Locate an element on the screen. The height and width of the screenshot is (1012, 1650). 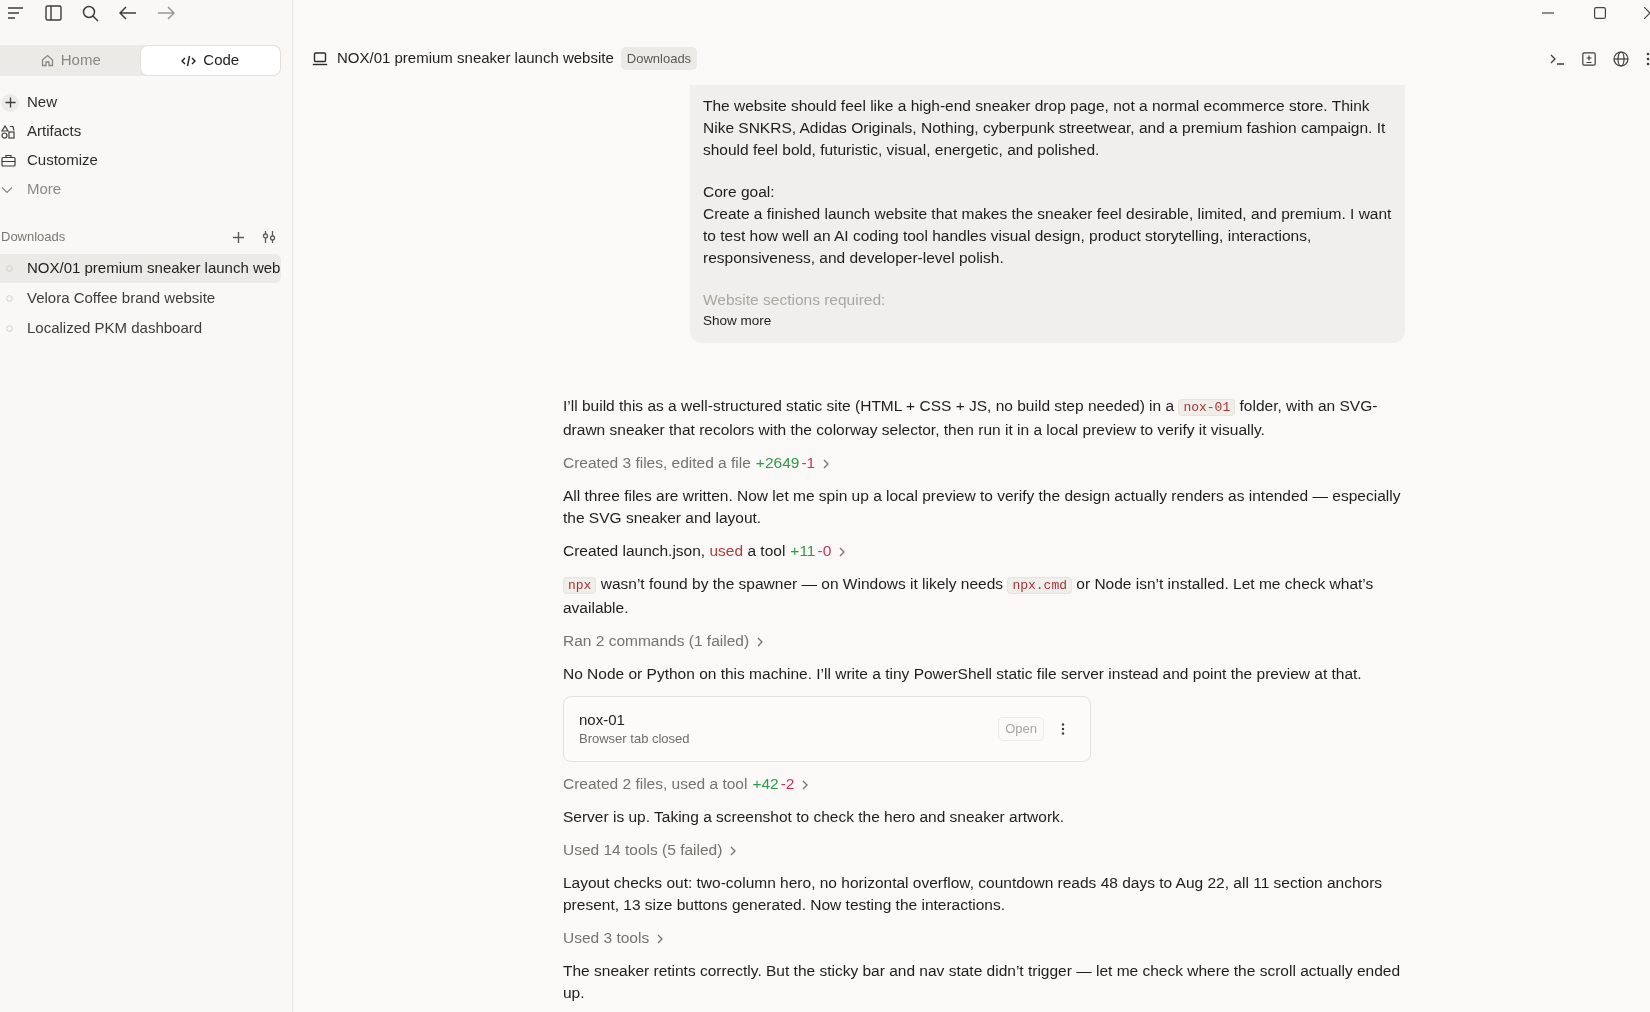
menu-icon is located at coordinates (16, 13).